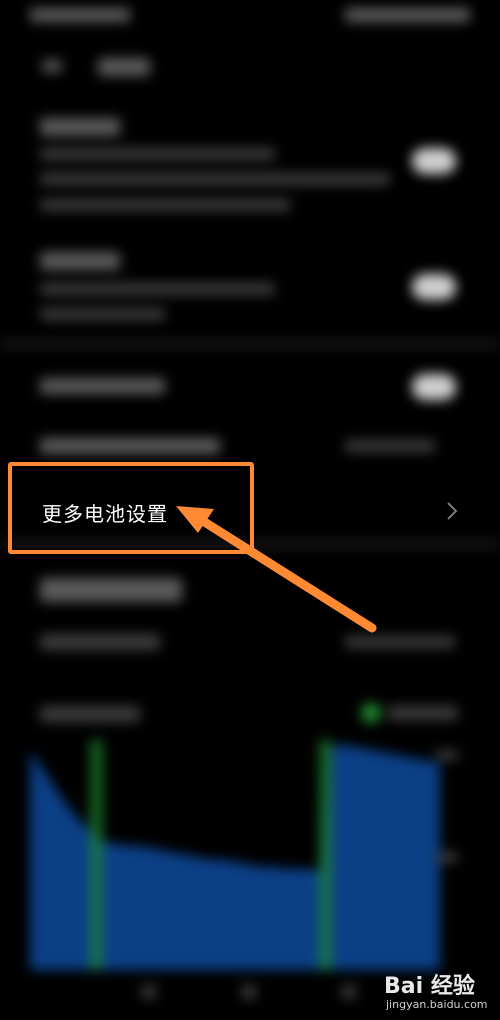  I want to click on nav-home, so click(249, 992).